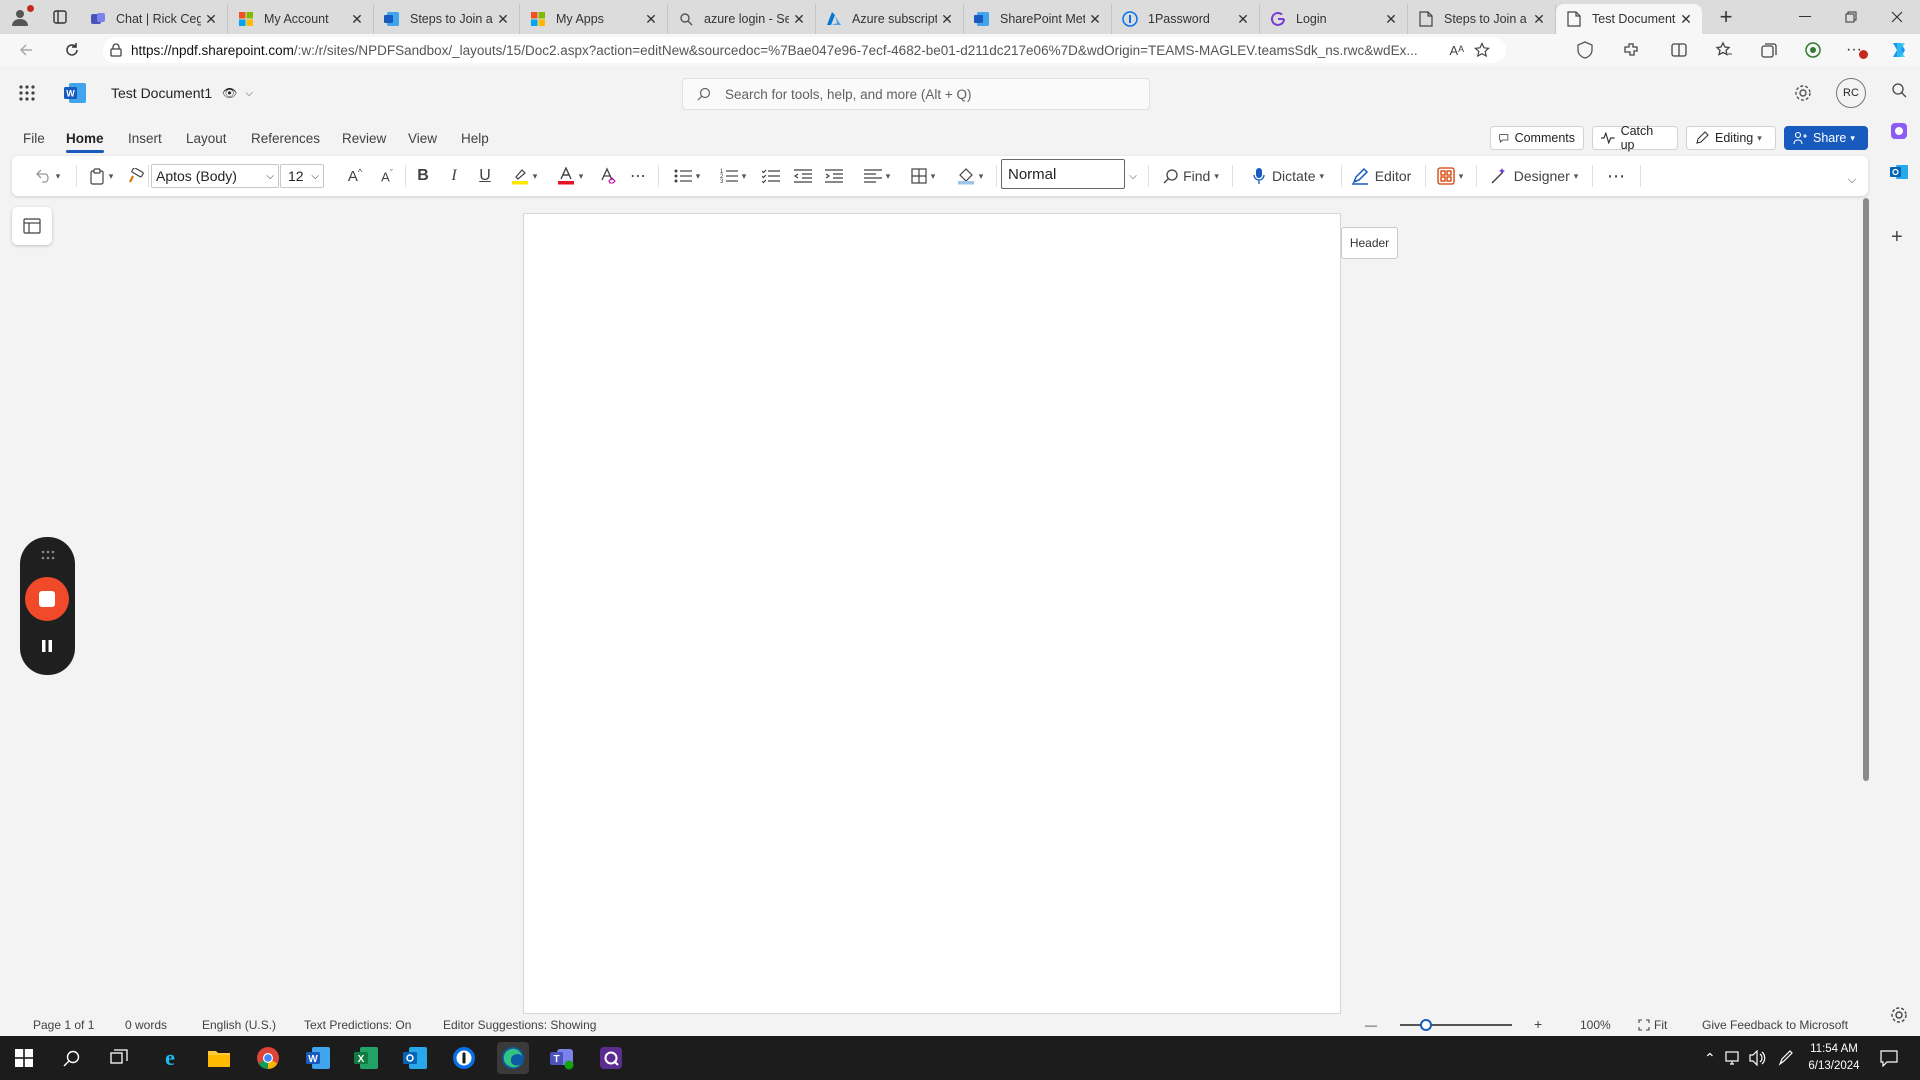 The height and width of the screenshot is (1080, 1920). What do you see at coordinates (355, 176) in the screenshot?
I see `grow-font-button: A^` at bounding box center [355, 176].